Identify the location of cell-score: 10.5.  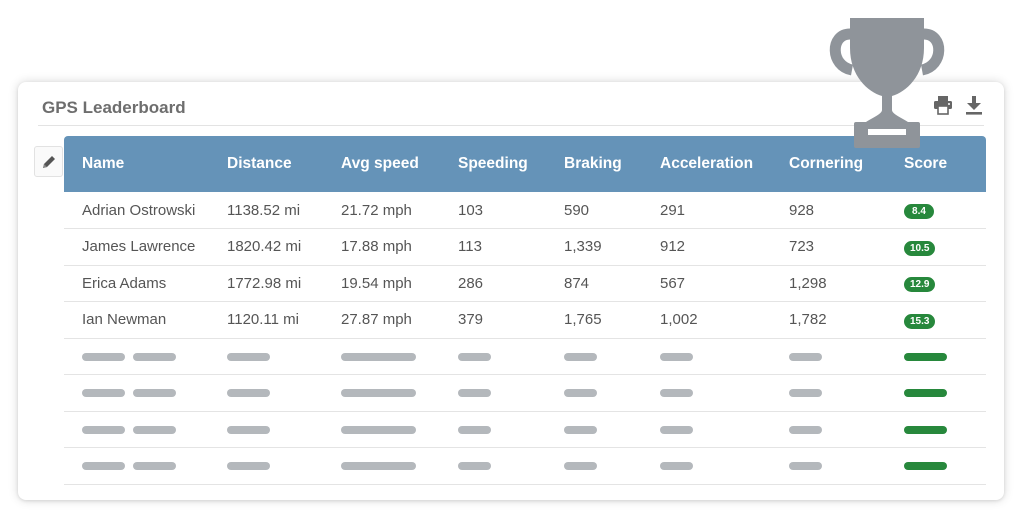
(936, 247).